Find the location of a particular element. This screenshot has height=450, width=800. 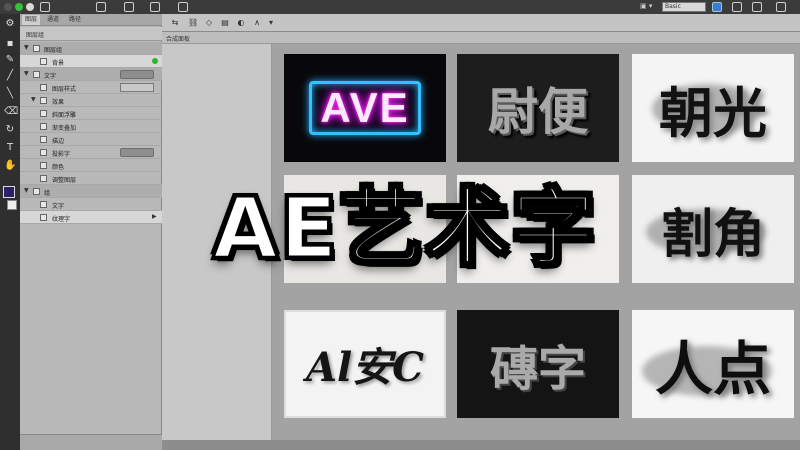

text-tool-icon: T is located at coordinates (10, 148).